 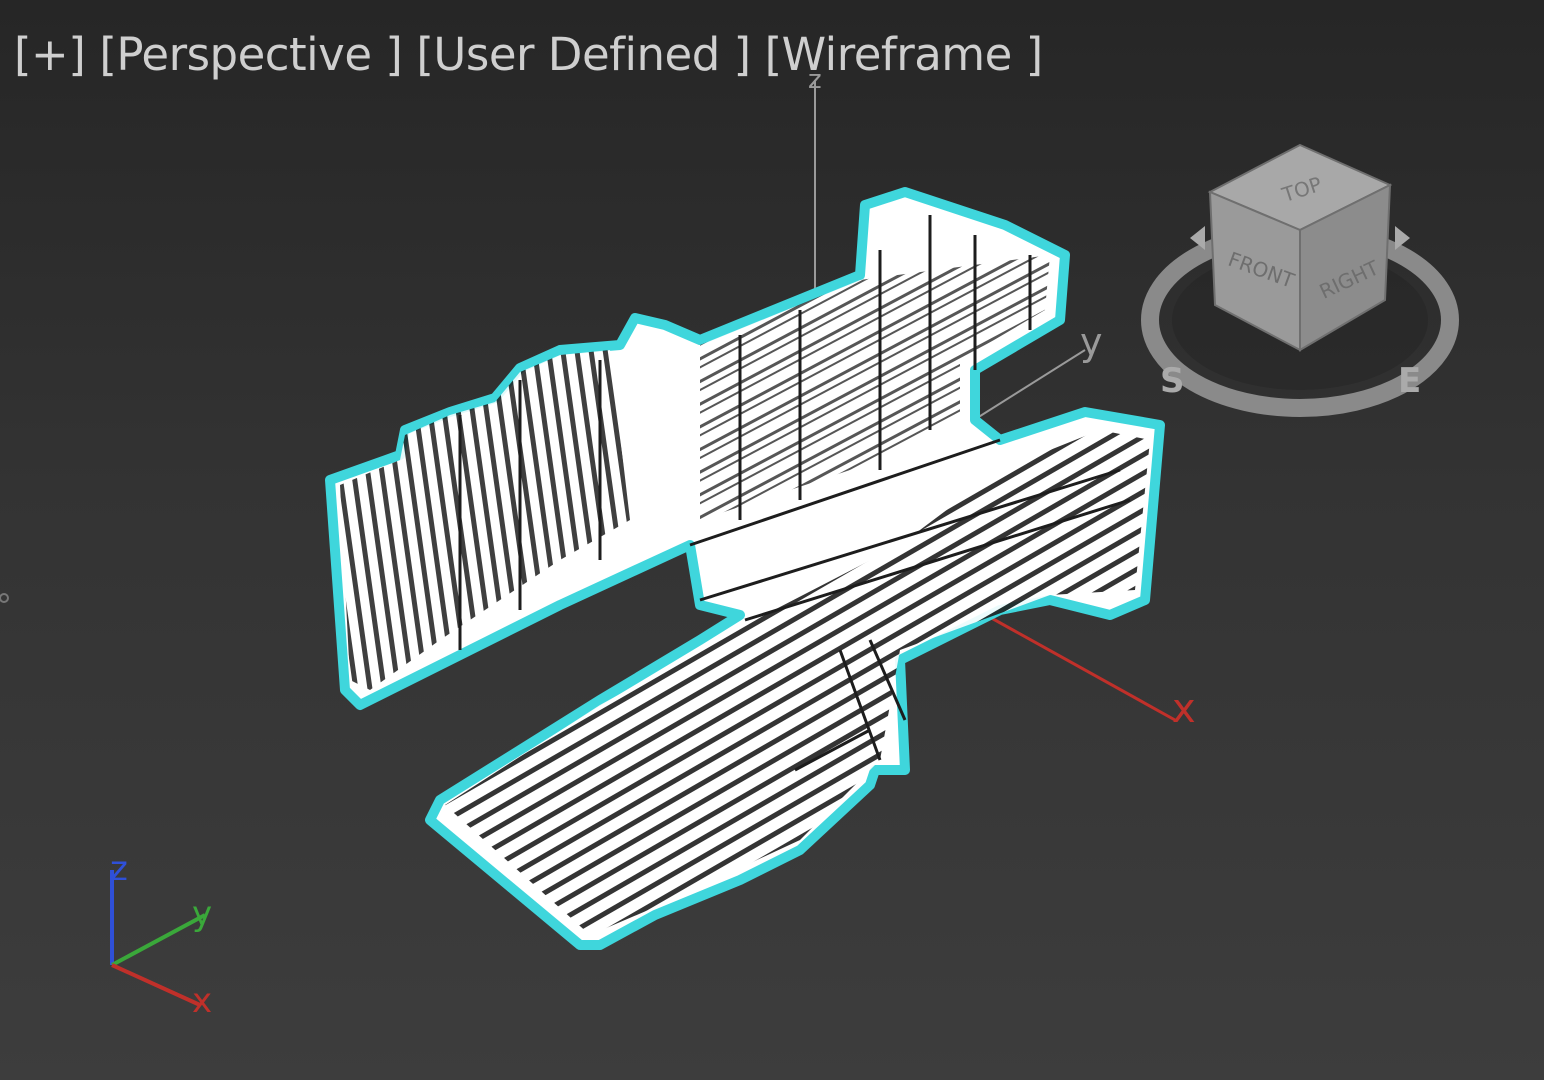 I want to click on viewcube-compass-east: E, so click(x=1409, y=381).